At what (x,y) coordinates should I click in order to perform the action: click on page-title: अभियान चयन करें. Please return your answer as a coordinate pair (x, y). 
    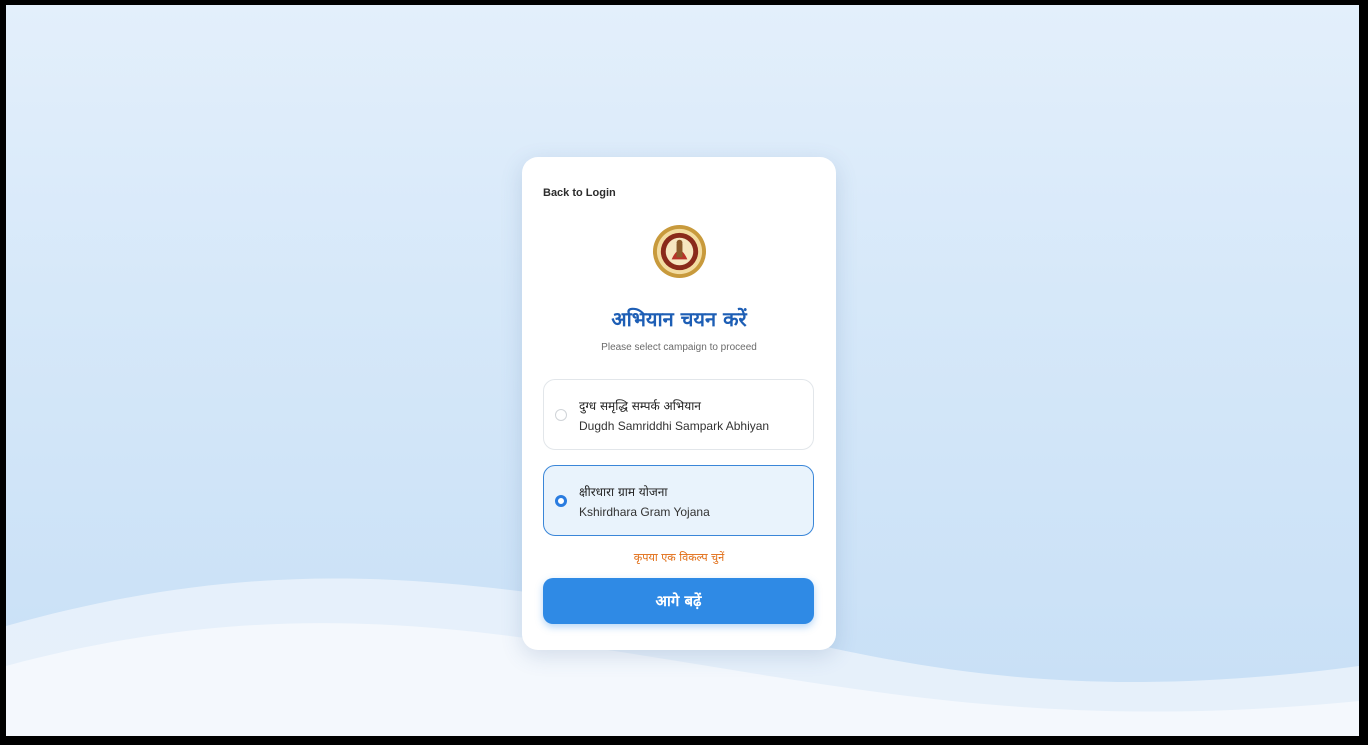
    Looking at the image, I should click on (679, 319).